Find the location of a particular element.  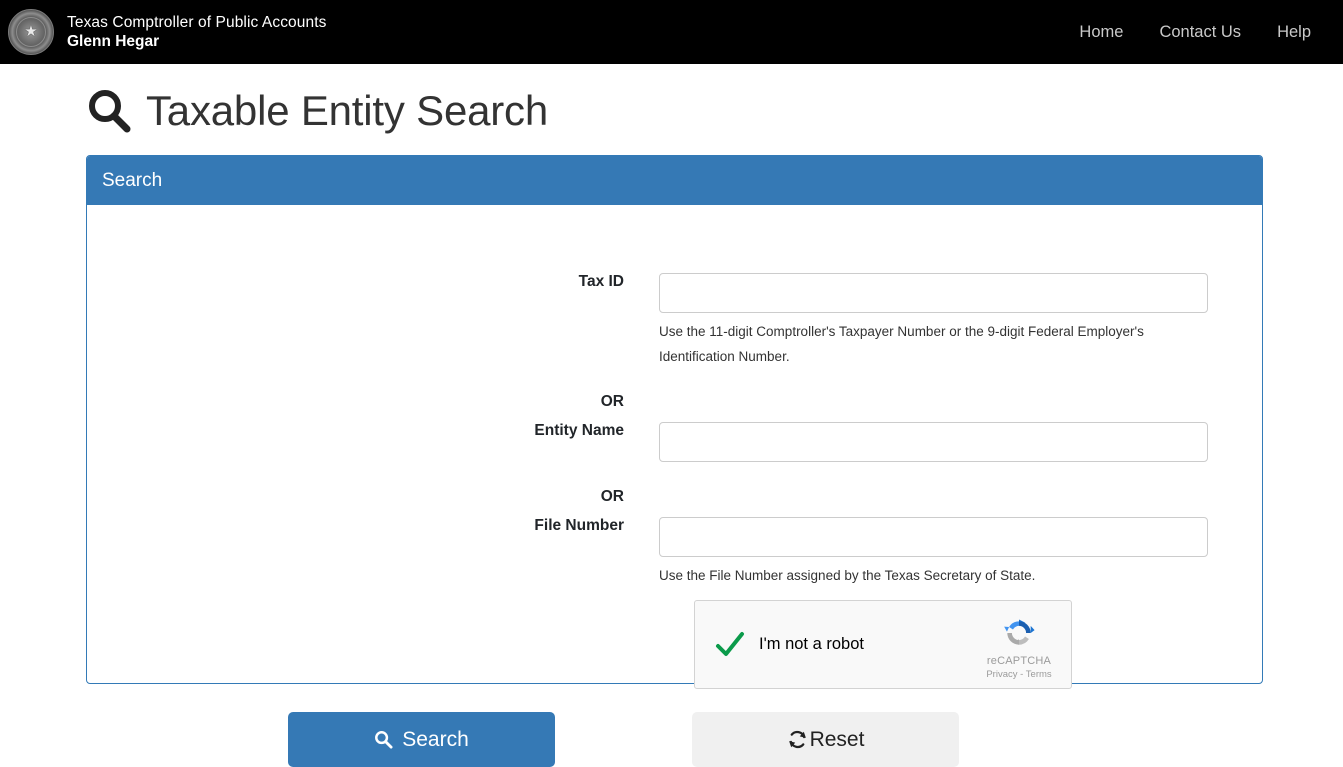

nav-link-home: Home is located at coordinates (1101, 32).